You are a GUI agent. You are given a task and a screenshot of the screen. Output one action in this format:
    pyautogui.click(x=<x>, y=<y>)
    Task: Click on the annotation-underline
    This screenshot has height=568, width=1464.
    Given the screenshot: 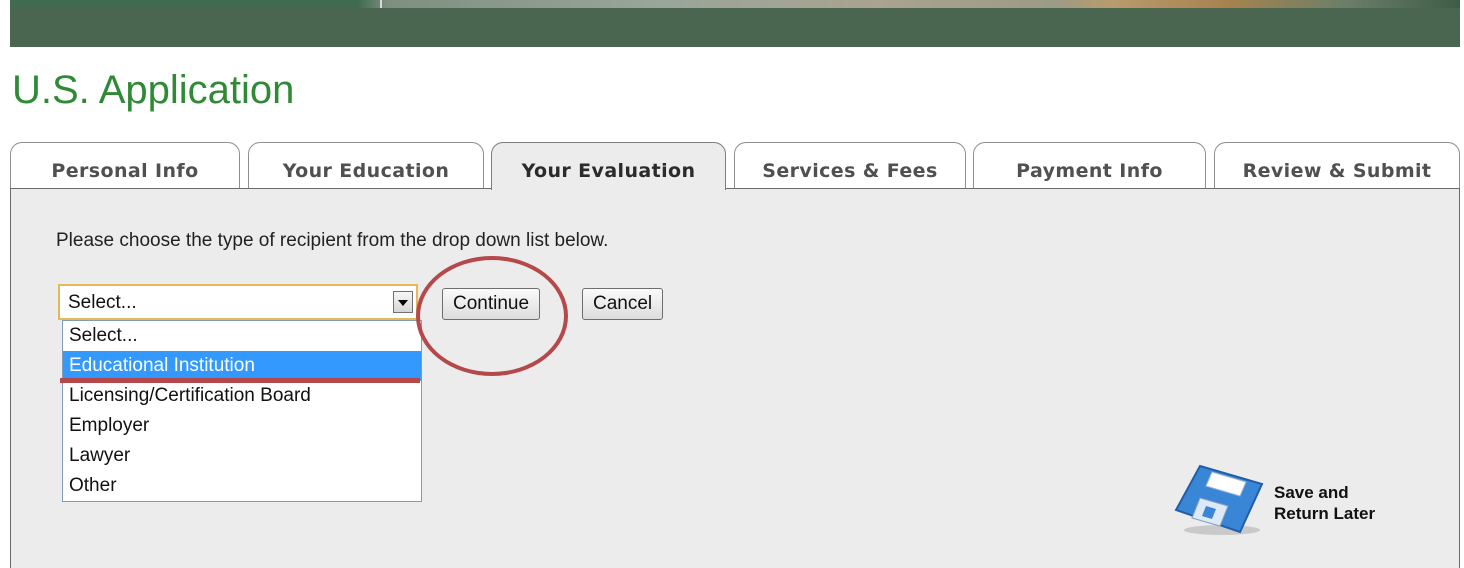 What is the action you would take?
    pyautogui.click(x=240, y=380)
    